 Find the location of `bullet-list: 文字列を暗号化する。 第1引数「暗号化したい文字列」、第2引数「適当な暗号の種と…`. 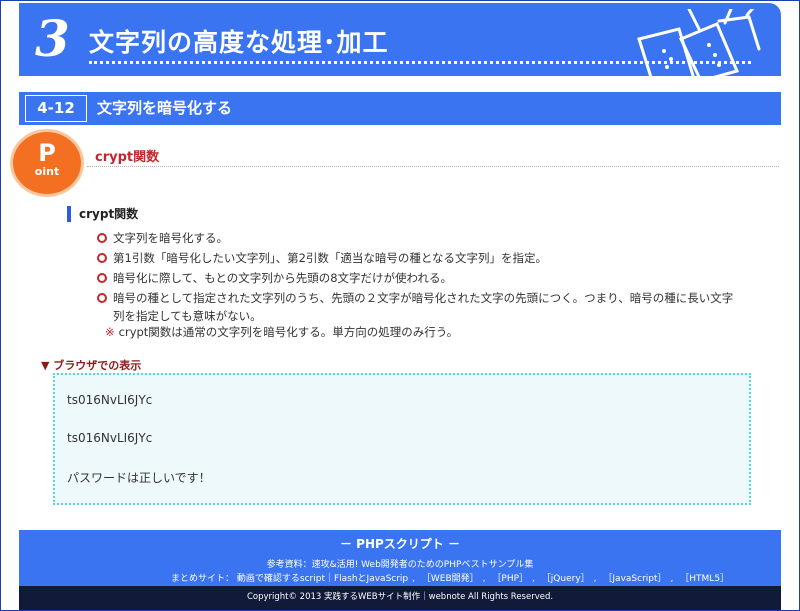

bullet-list: 文字列を暗号化する。 第1引数「暗号化したい文字列」、第2引数「適当な暗号の種と… is located at coordinates (417, 278).